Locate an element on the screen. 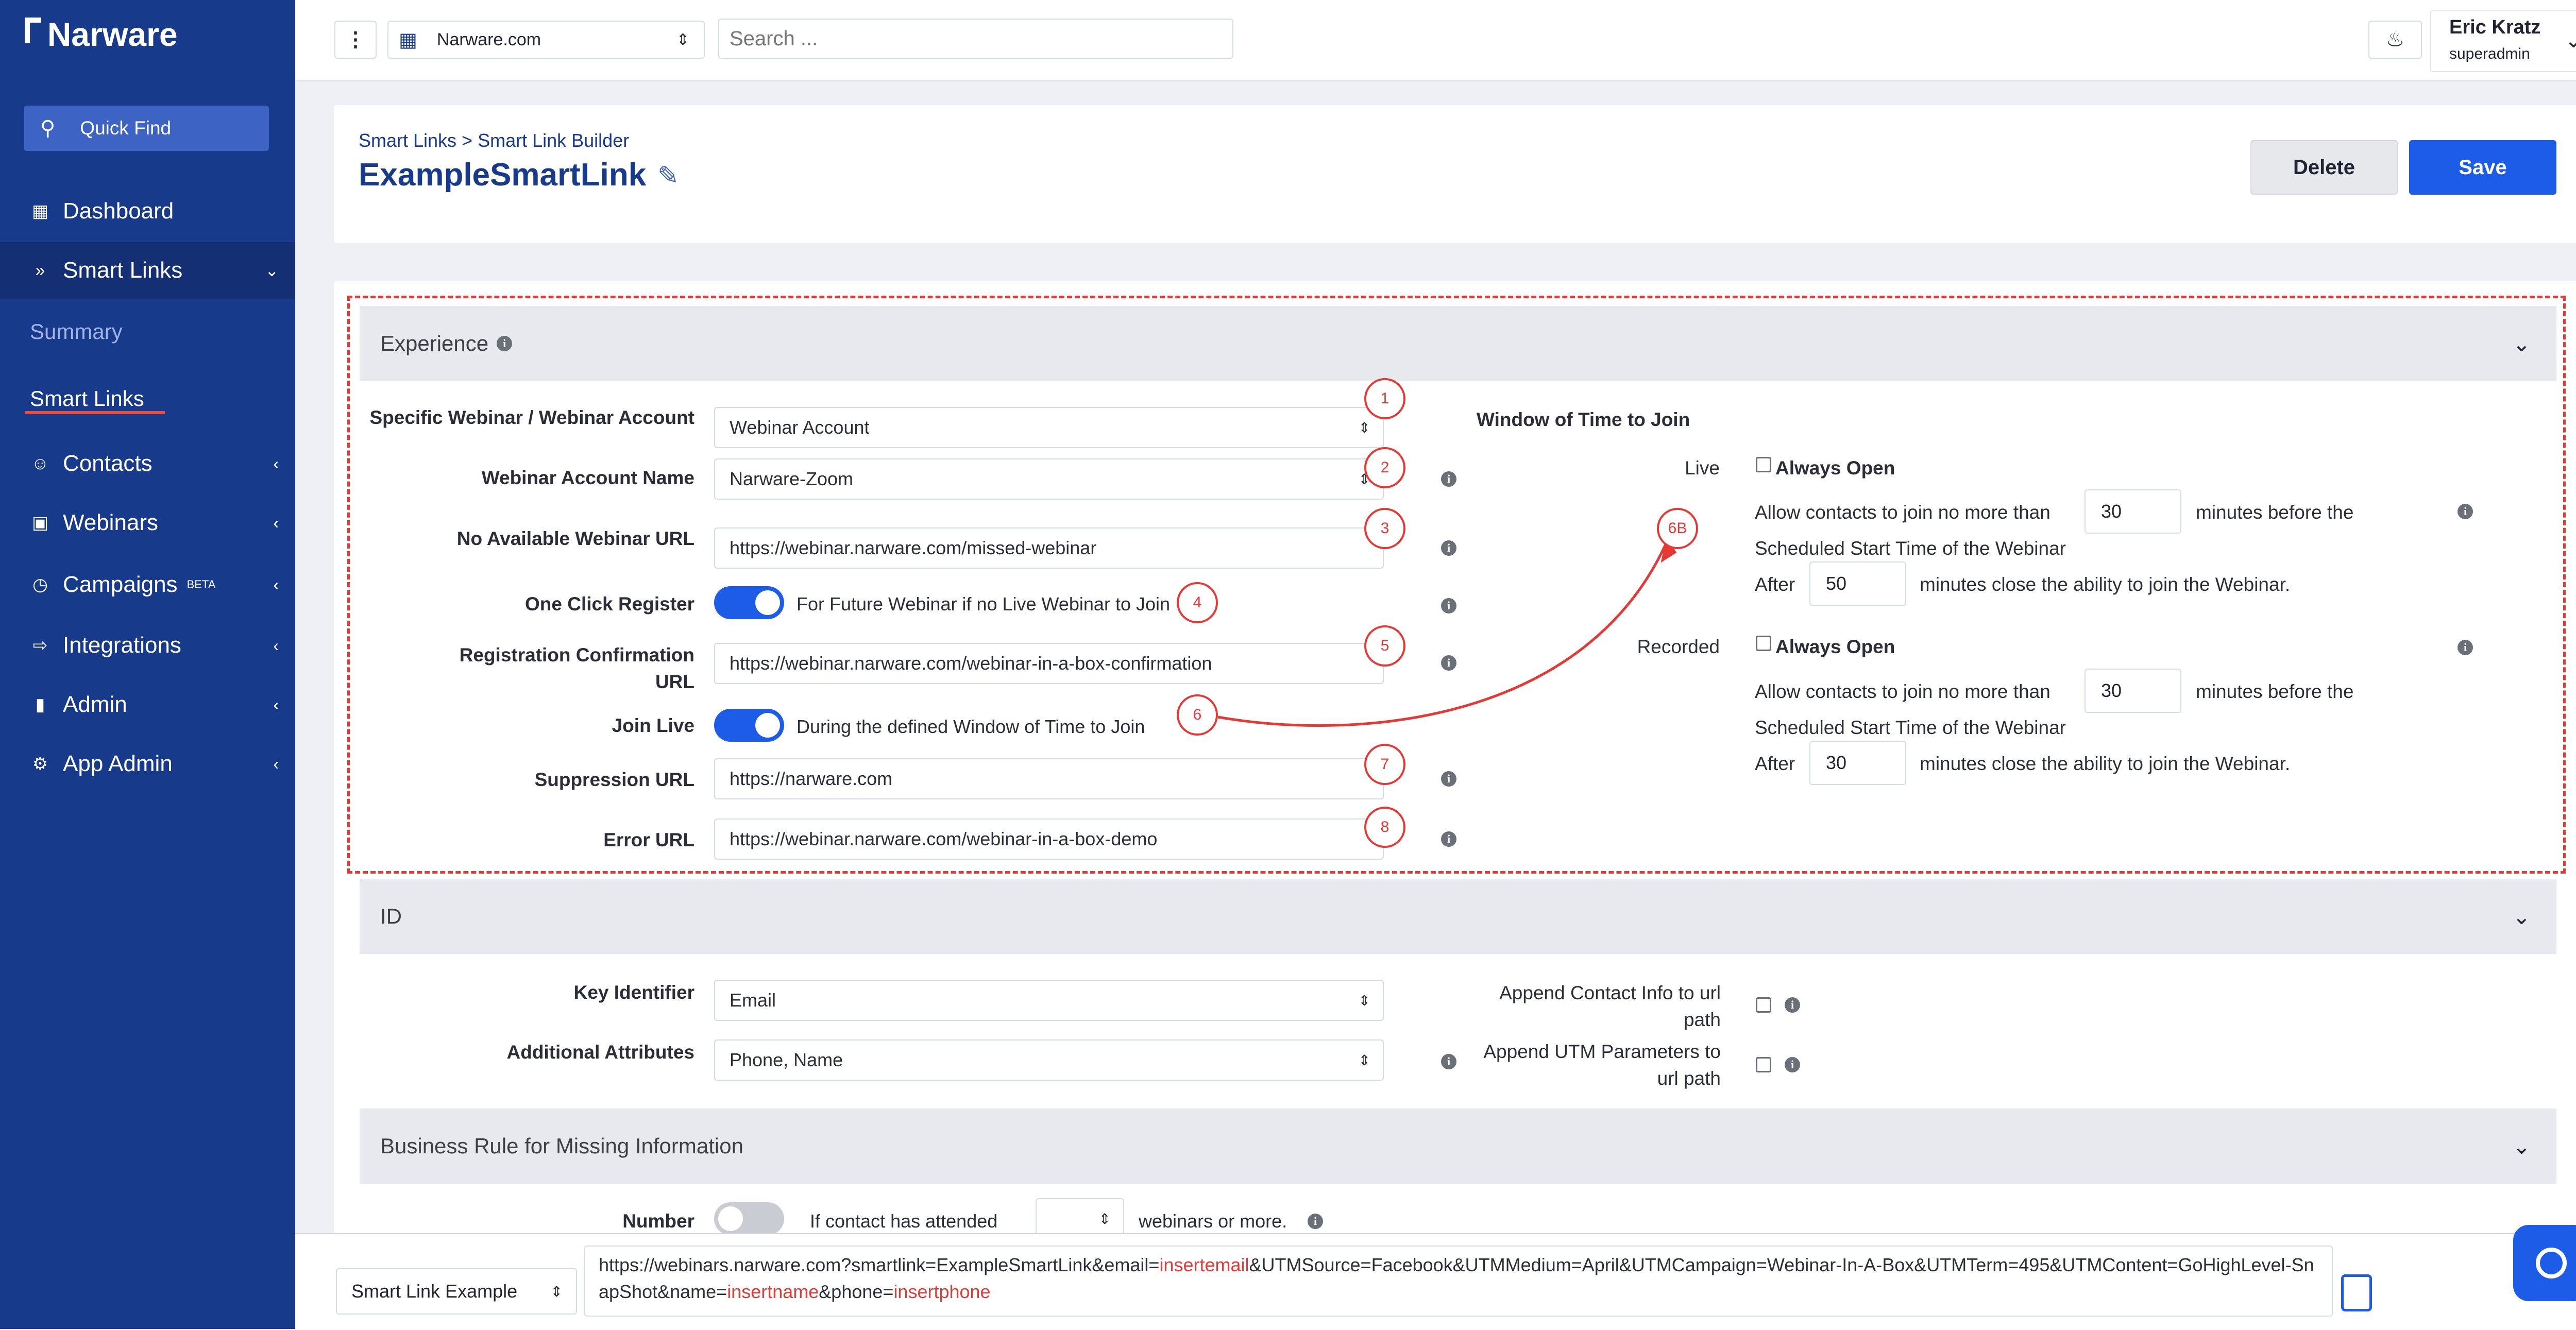 The height and width of the screenshot is (1330, 2576). additional-attributes-label: Additional Attributes is located at coordinates (600, 1052).